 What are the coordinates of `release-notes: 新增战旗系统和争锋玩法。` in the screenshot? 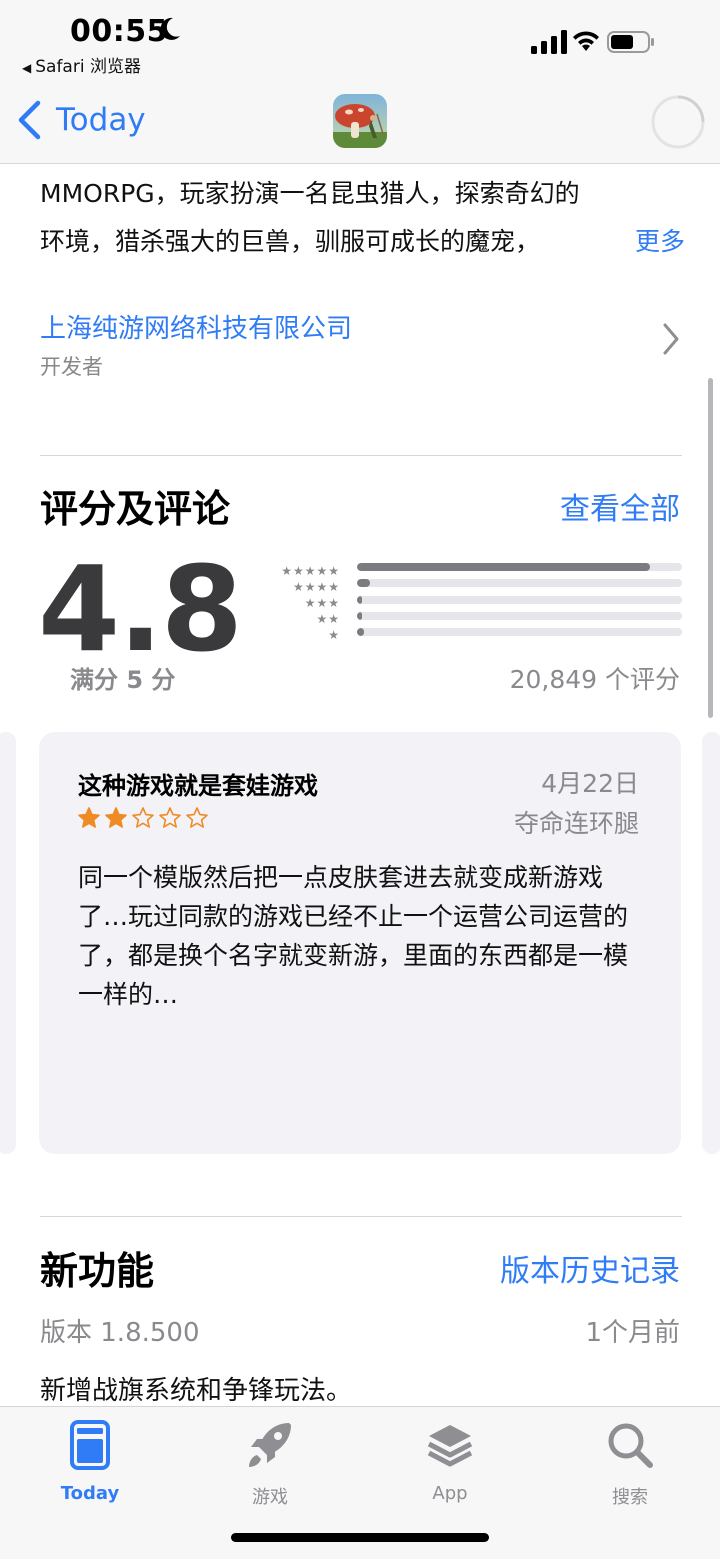 It's located at (196, 1391).